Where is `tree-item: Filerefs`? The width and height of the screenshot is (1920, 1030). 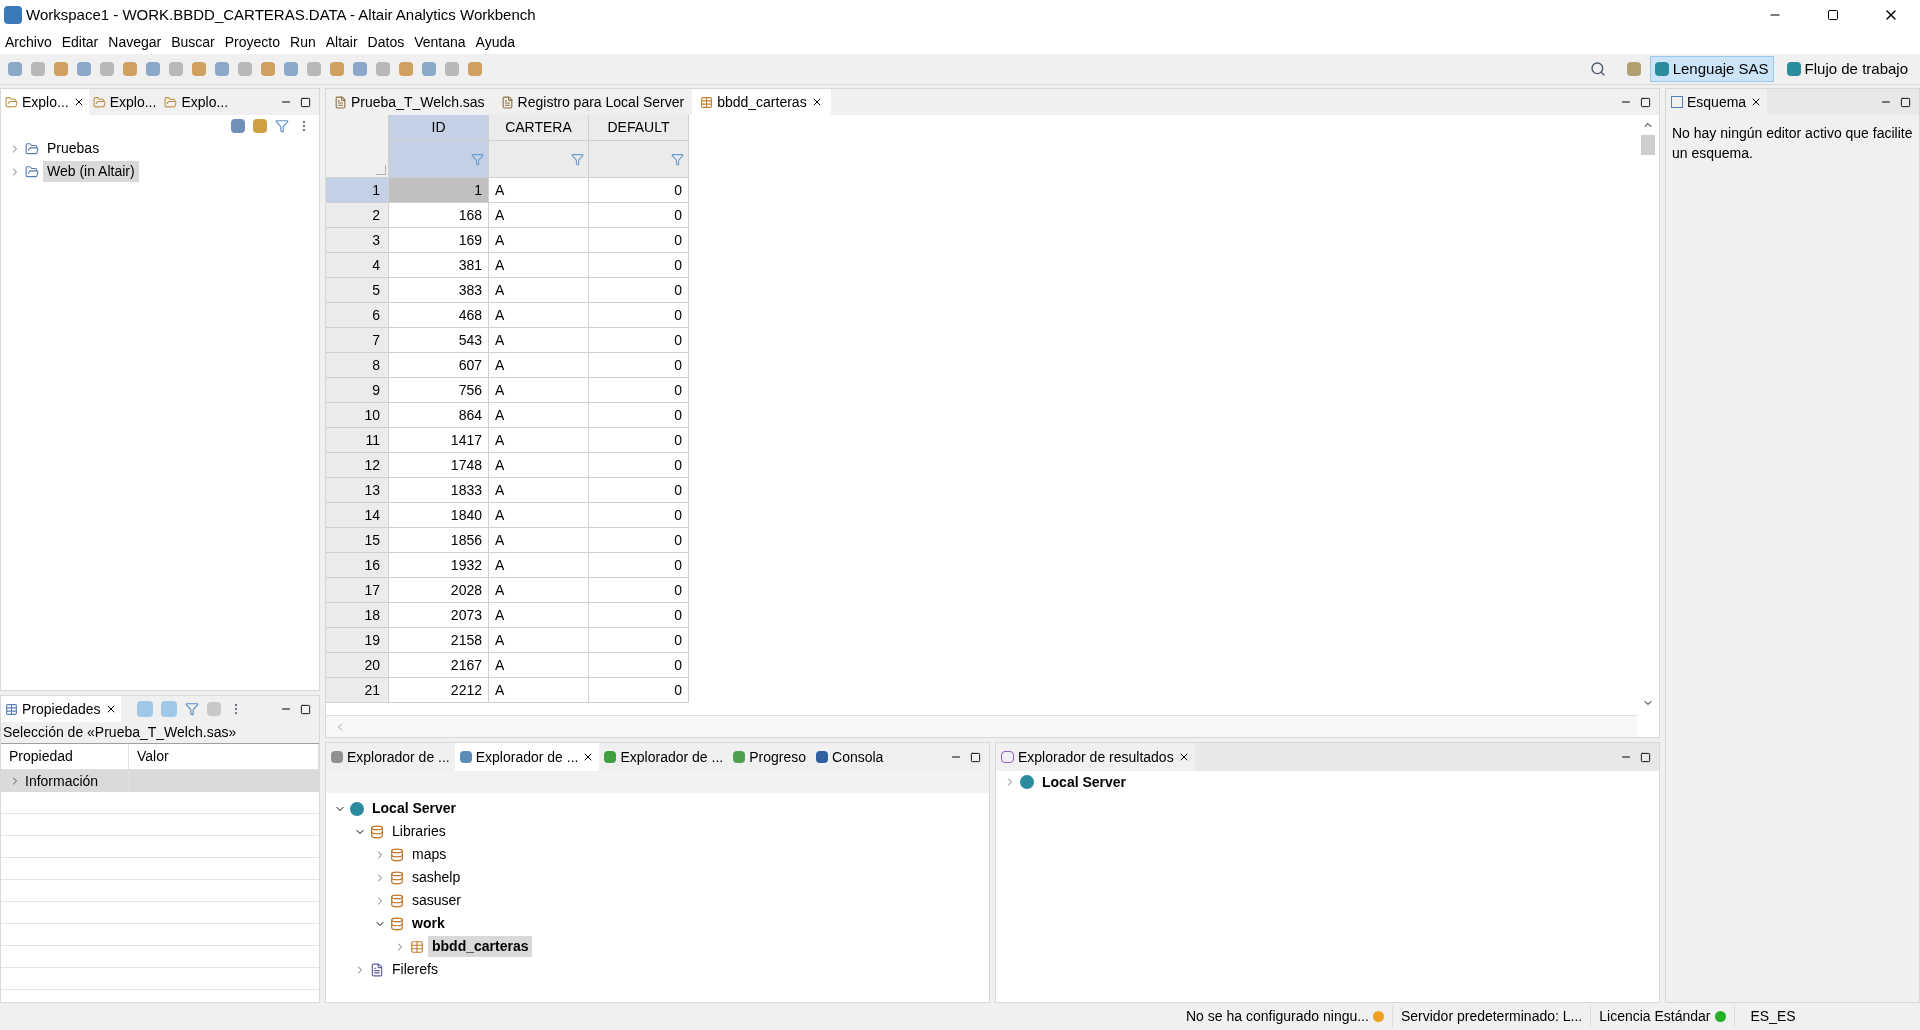 tree-item: Filerefs is located at coordinates (415, 969).